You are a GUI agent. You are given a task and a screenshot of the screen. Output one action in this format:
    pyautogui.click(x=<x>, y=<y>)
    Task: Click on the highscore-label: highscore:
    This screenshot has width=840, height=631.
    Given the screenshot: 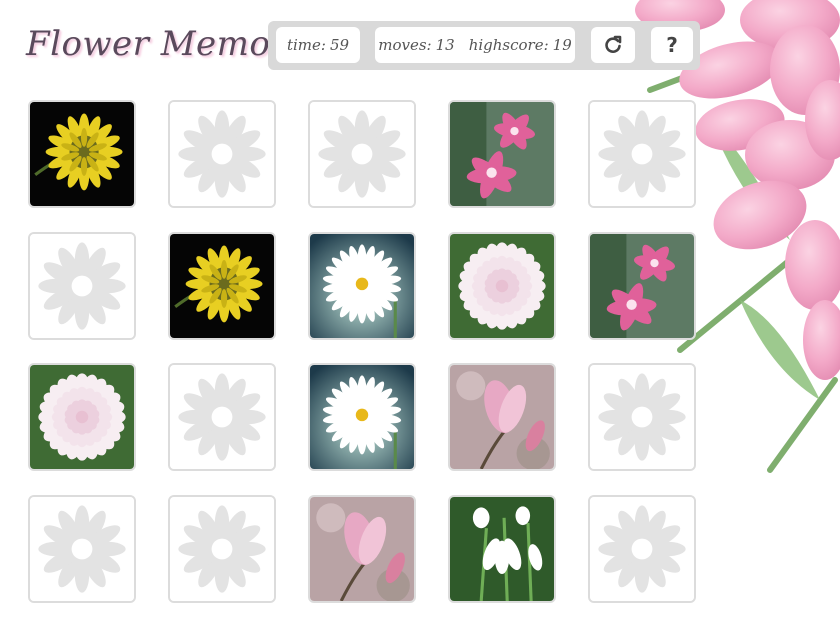 What is the action you would take?
    pyautogui.click(x=508, y=45)
    